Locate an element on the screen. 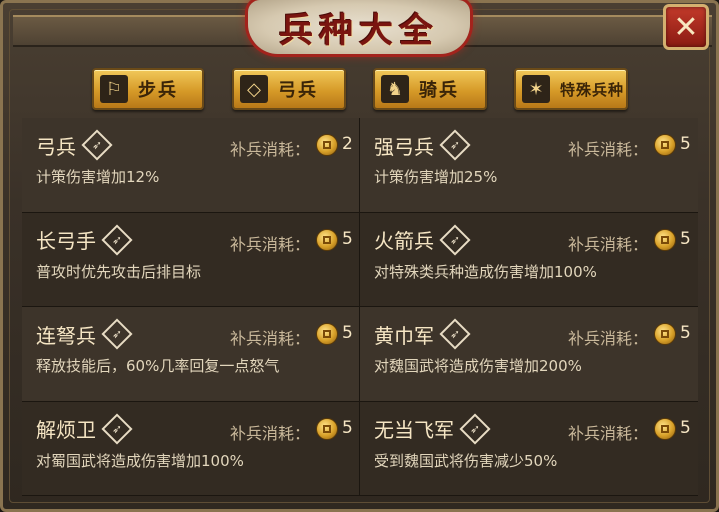  unit-description: 对蜀国武将造成伤害增加100% is located at coordinates (140, 460).